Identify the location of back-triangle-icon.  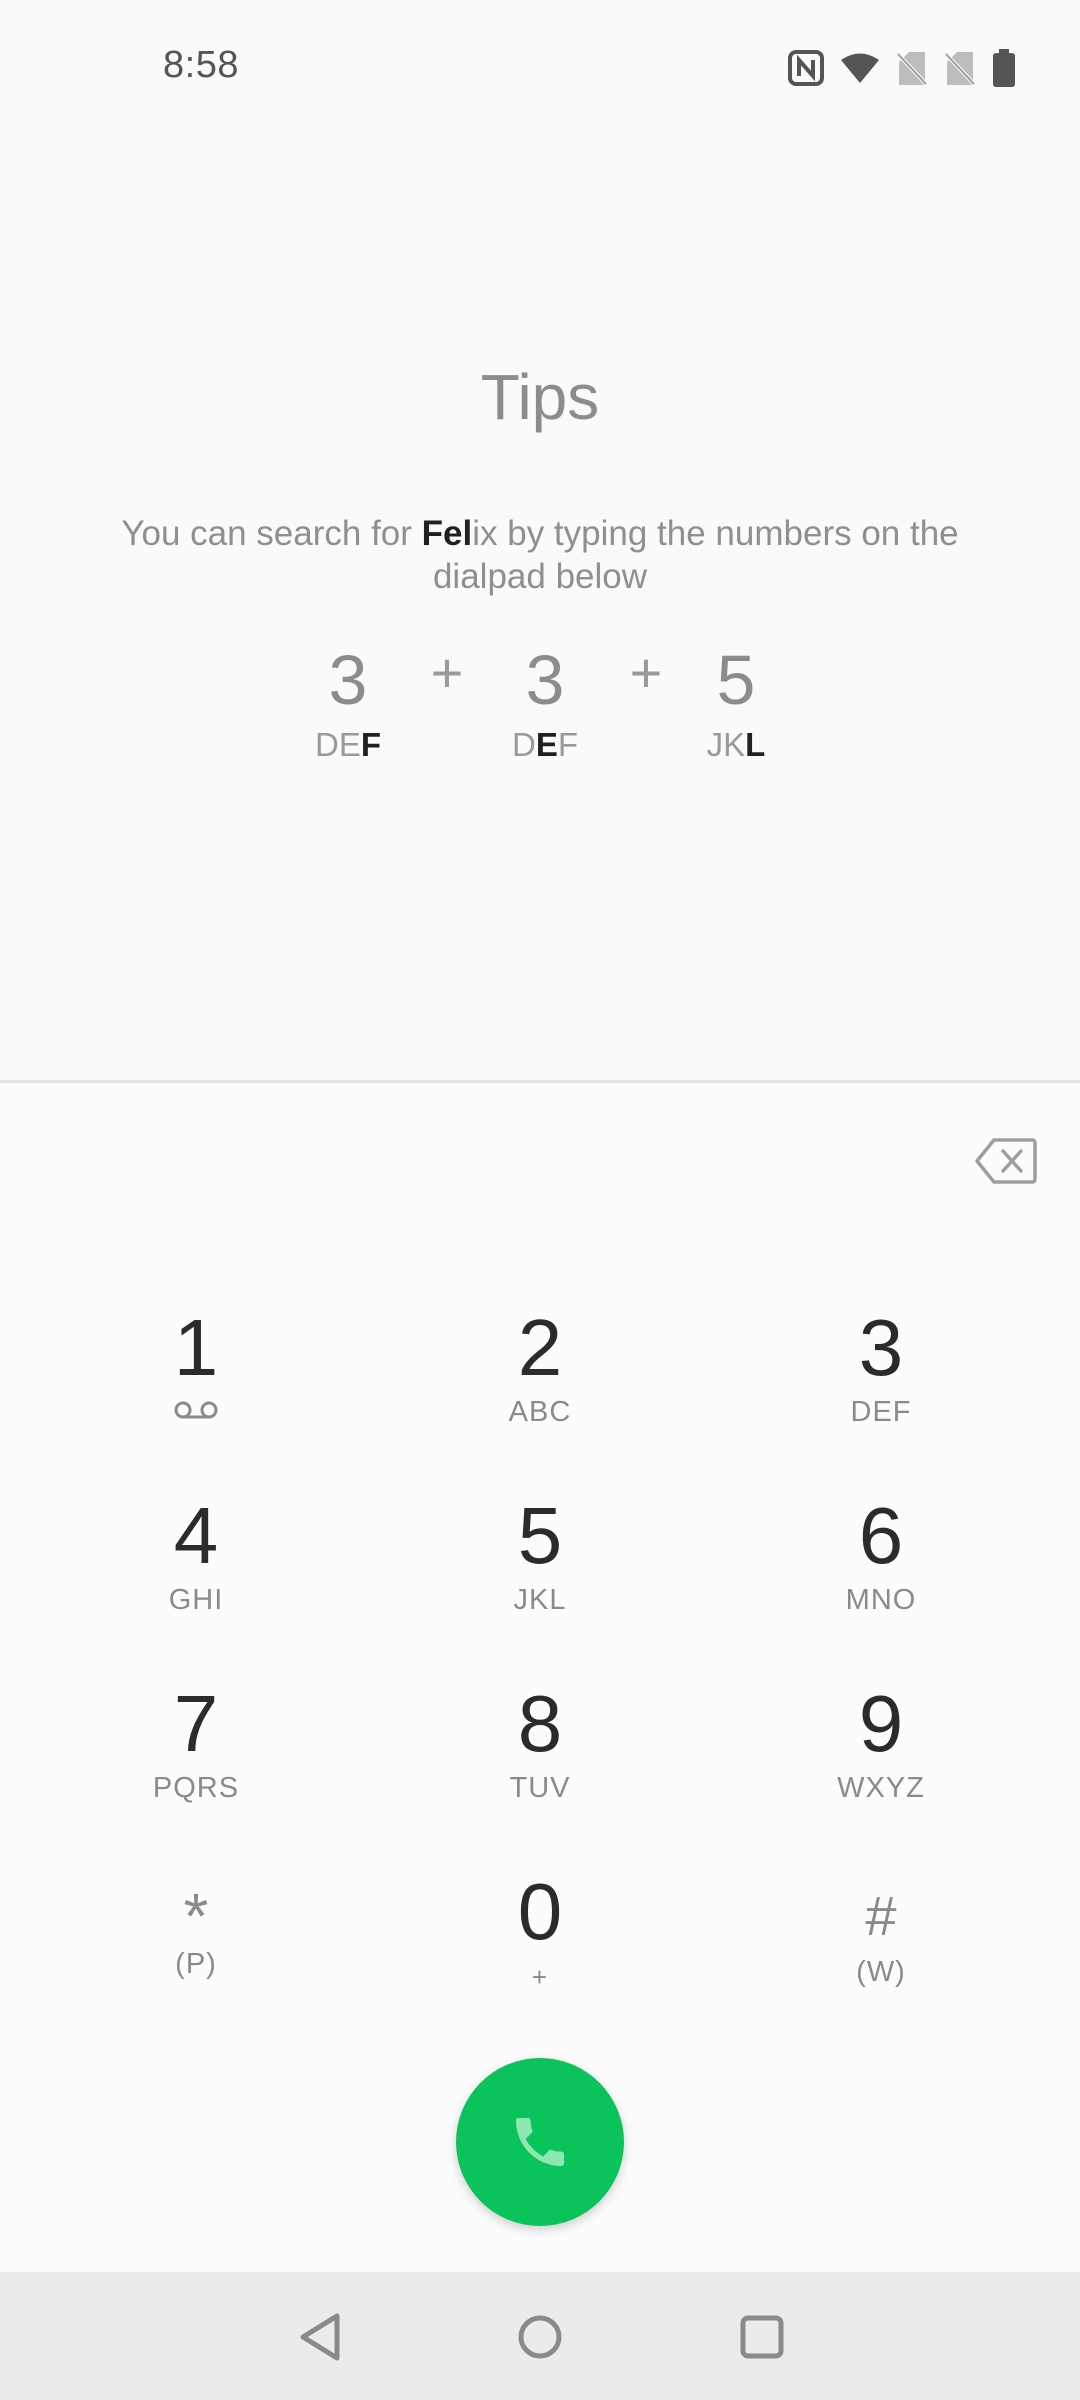
(320, 2337).